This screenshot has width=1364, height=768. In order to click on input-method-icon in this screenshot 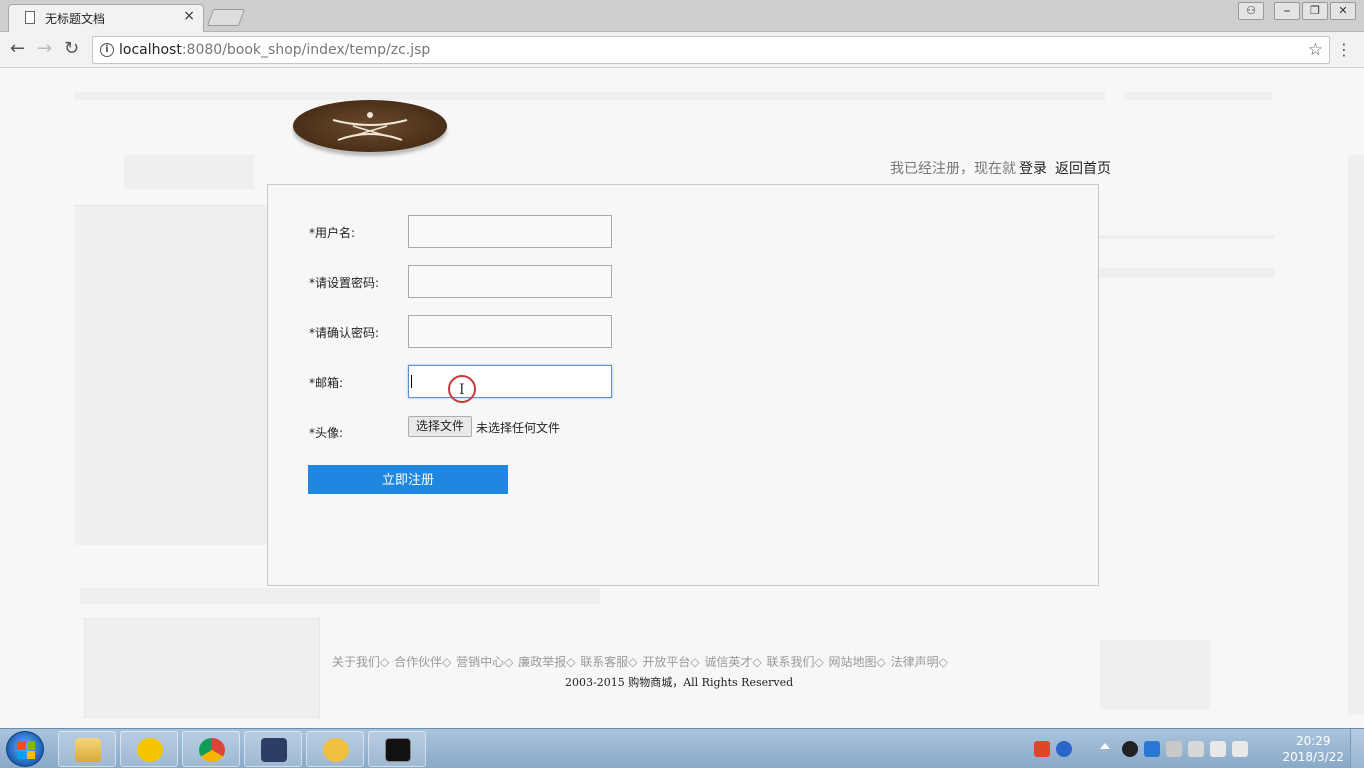, I will do `click(1042, 749)`.